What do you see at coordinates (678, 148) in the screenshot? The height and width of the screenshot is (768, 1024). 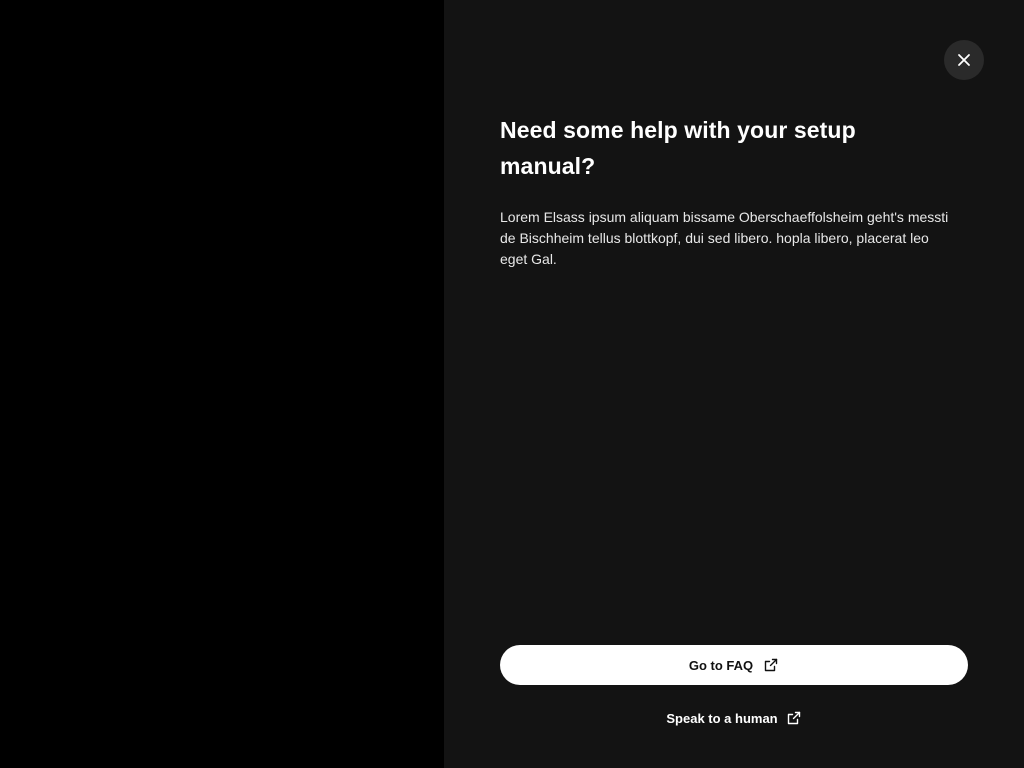 I see `panel-title: Need some help with your setup manual?` at bounding box center [678, 148].